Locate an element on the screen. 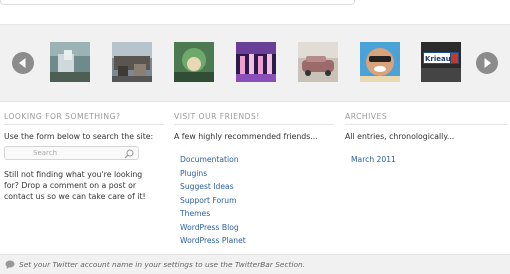 Image resolution: width=510 pixels, height=274 pixels. search-icon is located at coordinates (129, 154).